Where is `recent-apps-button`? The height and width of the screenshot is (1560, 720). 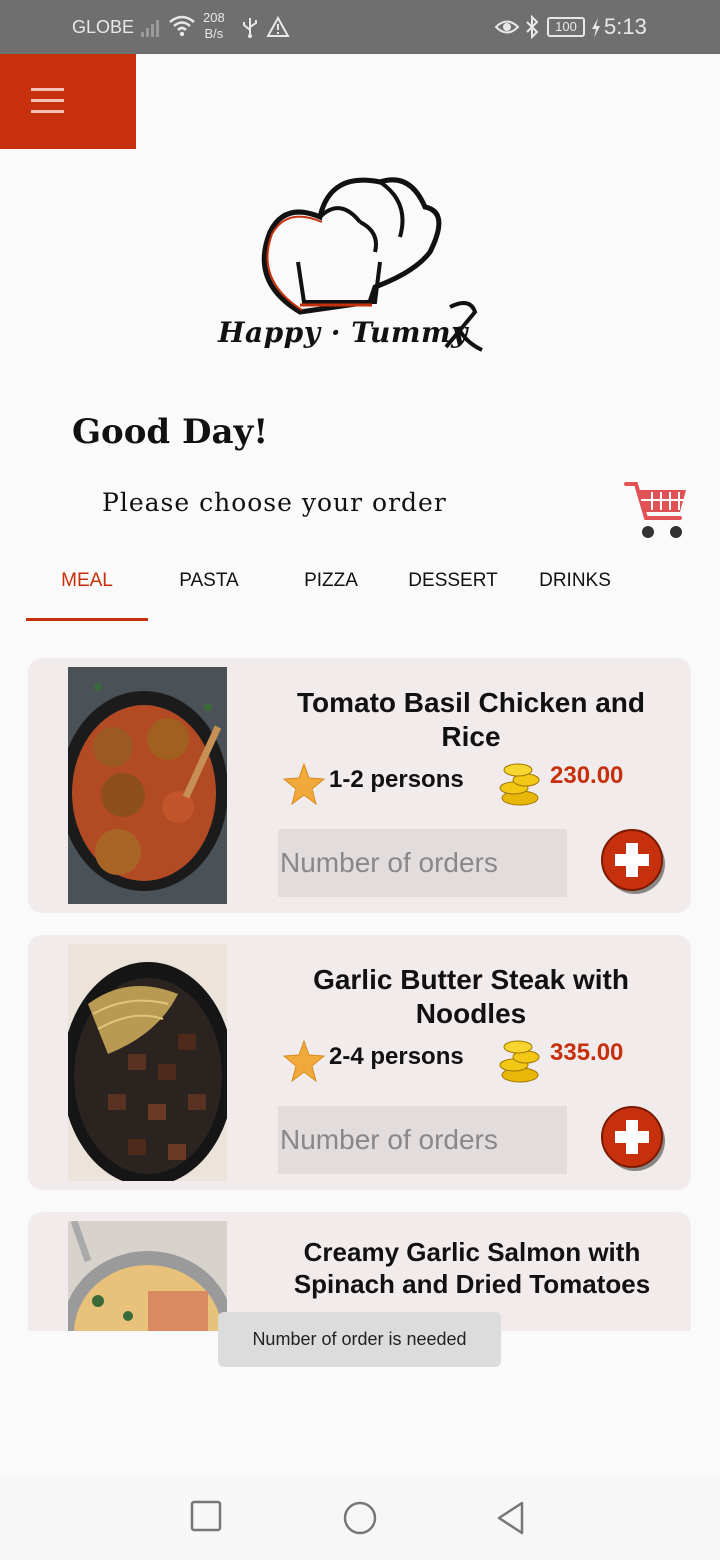
recent-apps-button is located at coordinates (206, 1516).